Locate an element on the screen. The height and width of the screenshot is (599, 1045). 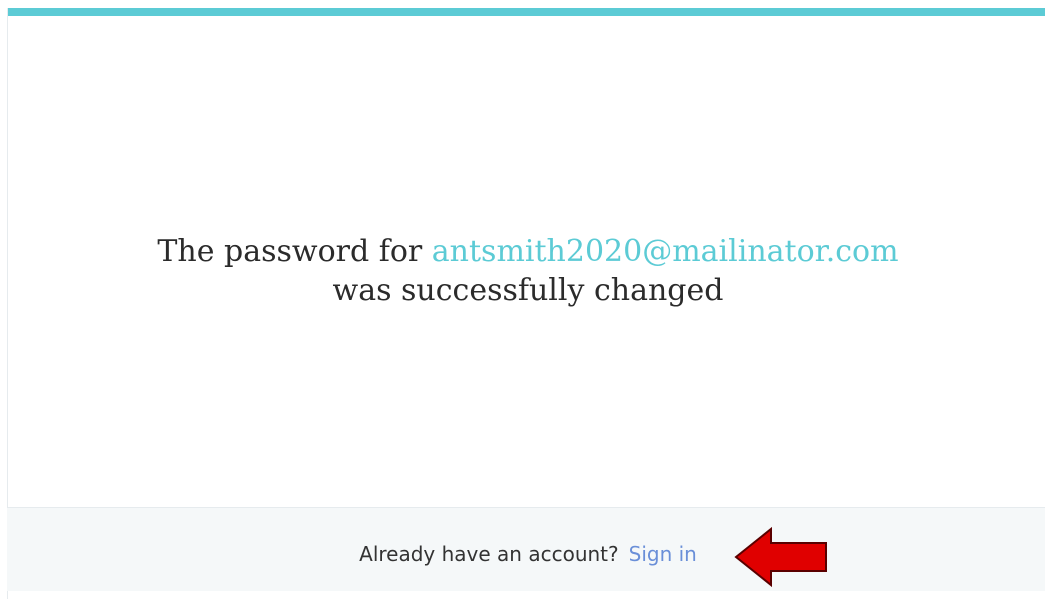
account-prompt: Already have an account? is located at coordinates (489, 554).